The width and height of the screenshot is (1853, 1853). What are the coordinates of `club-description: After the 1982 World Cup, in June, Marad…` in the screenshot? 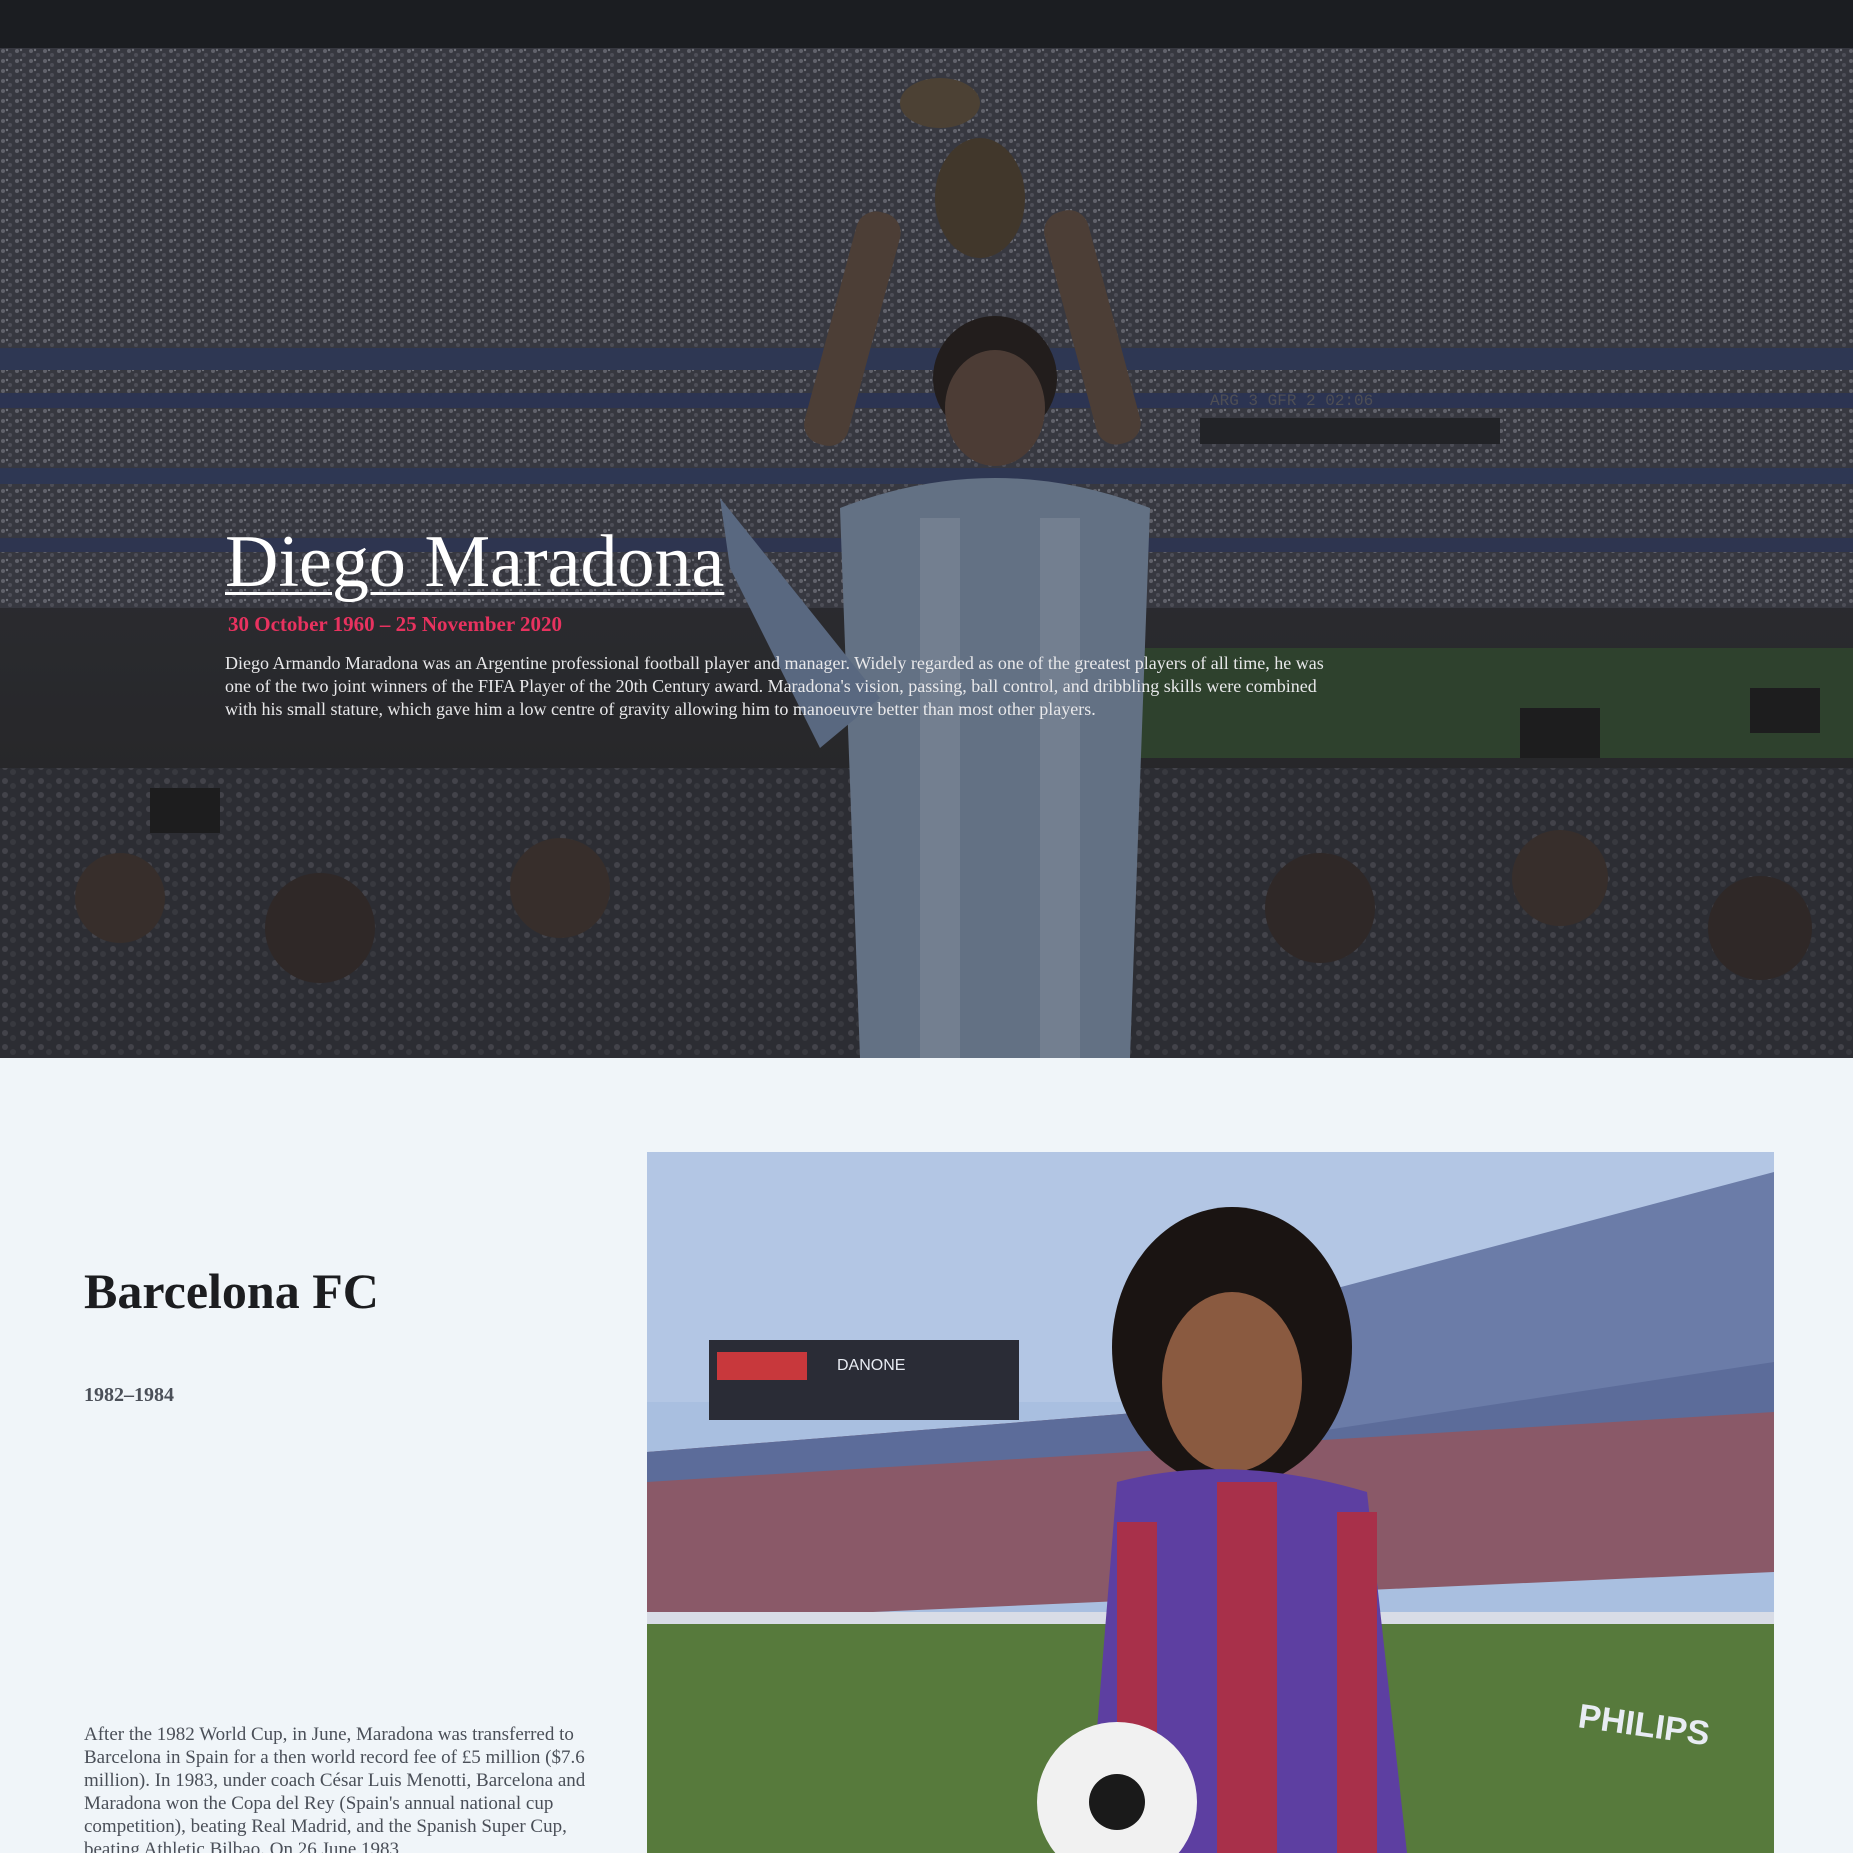 It's located at (335, 1788).